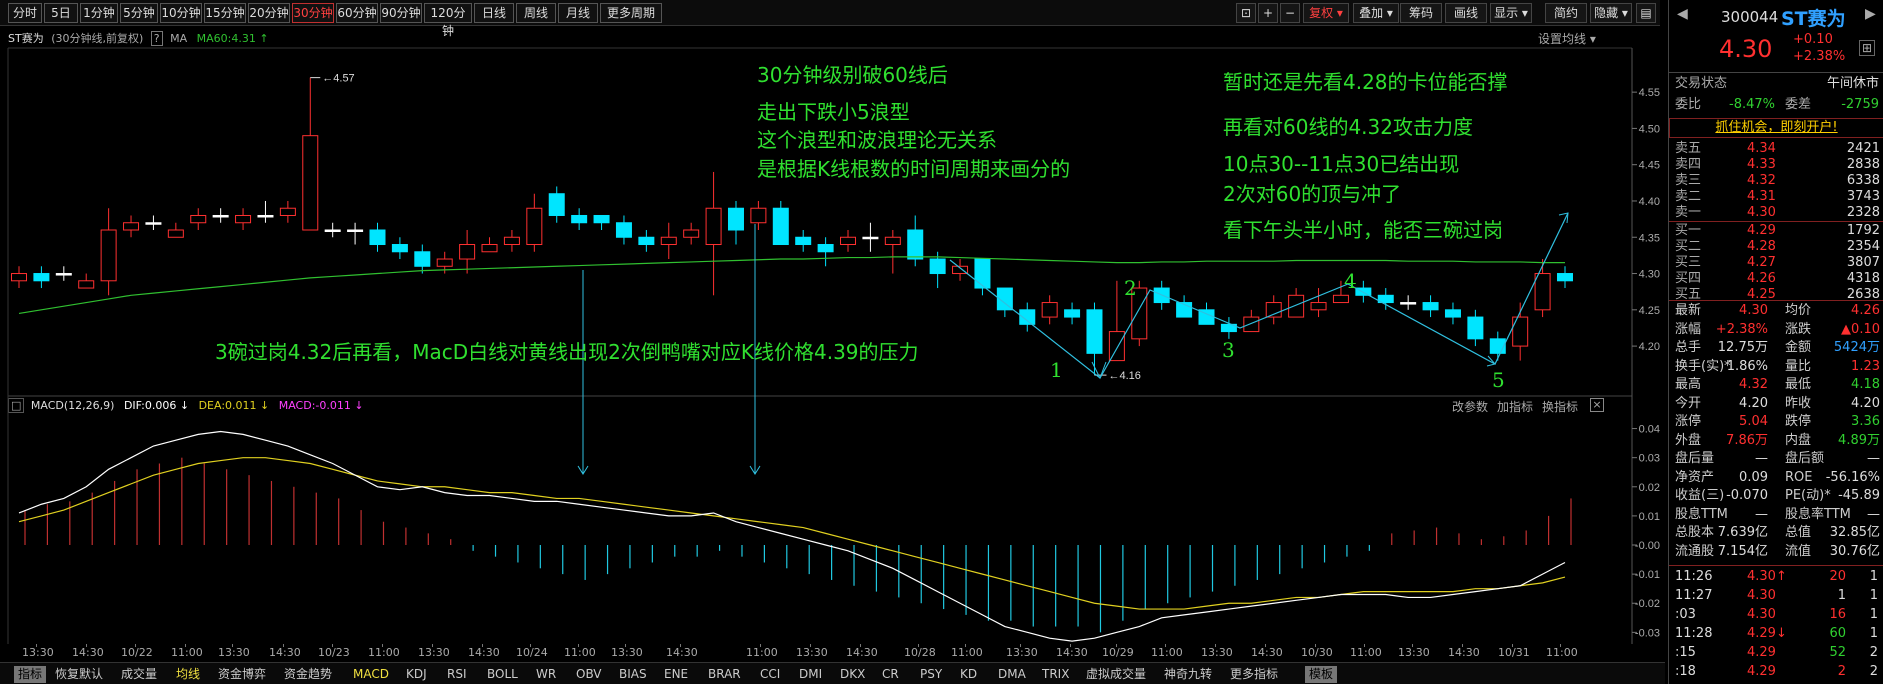  I want to click on last-price: 4.30, so click(1746, 49).